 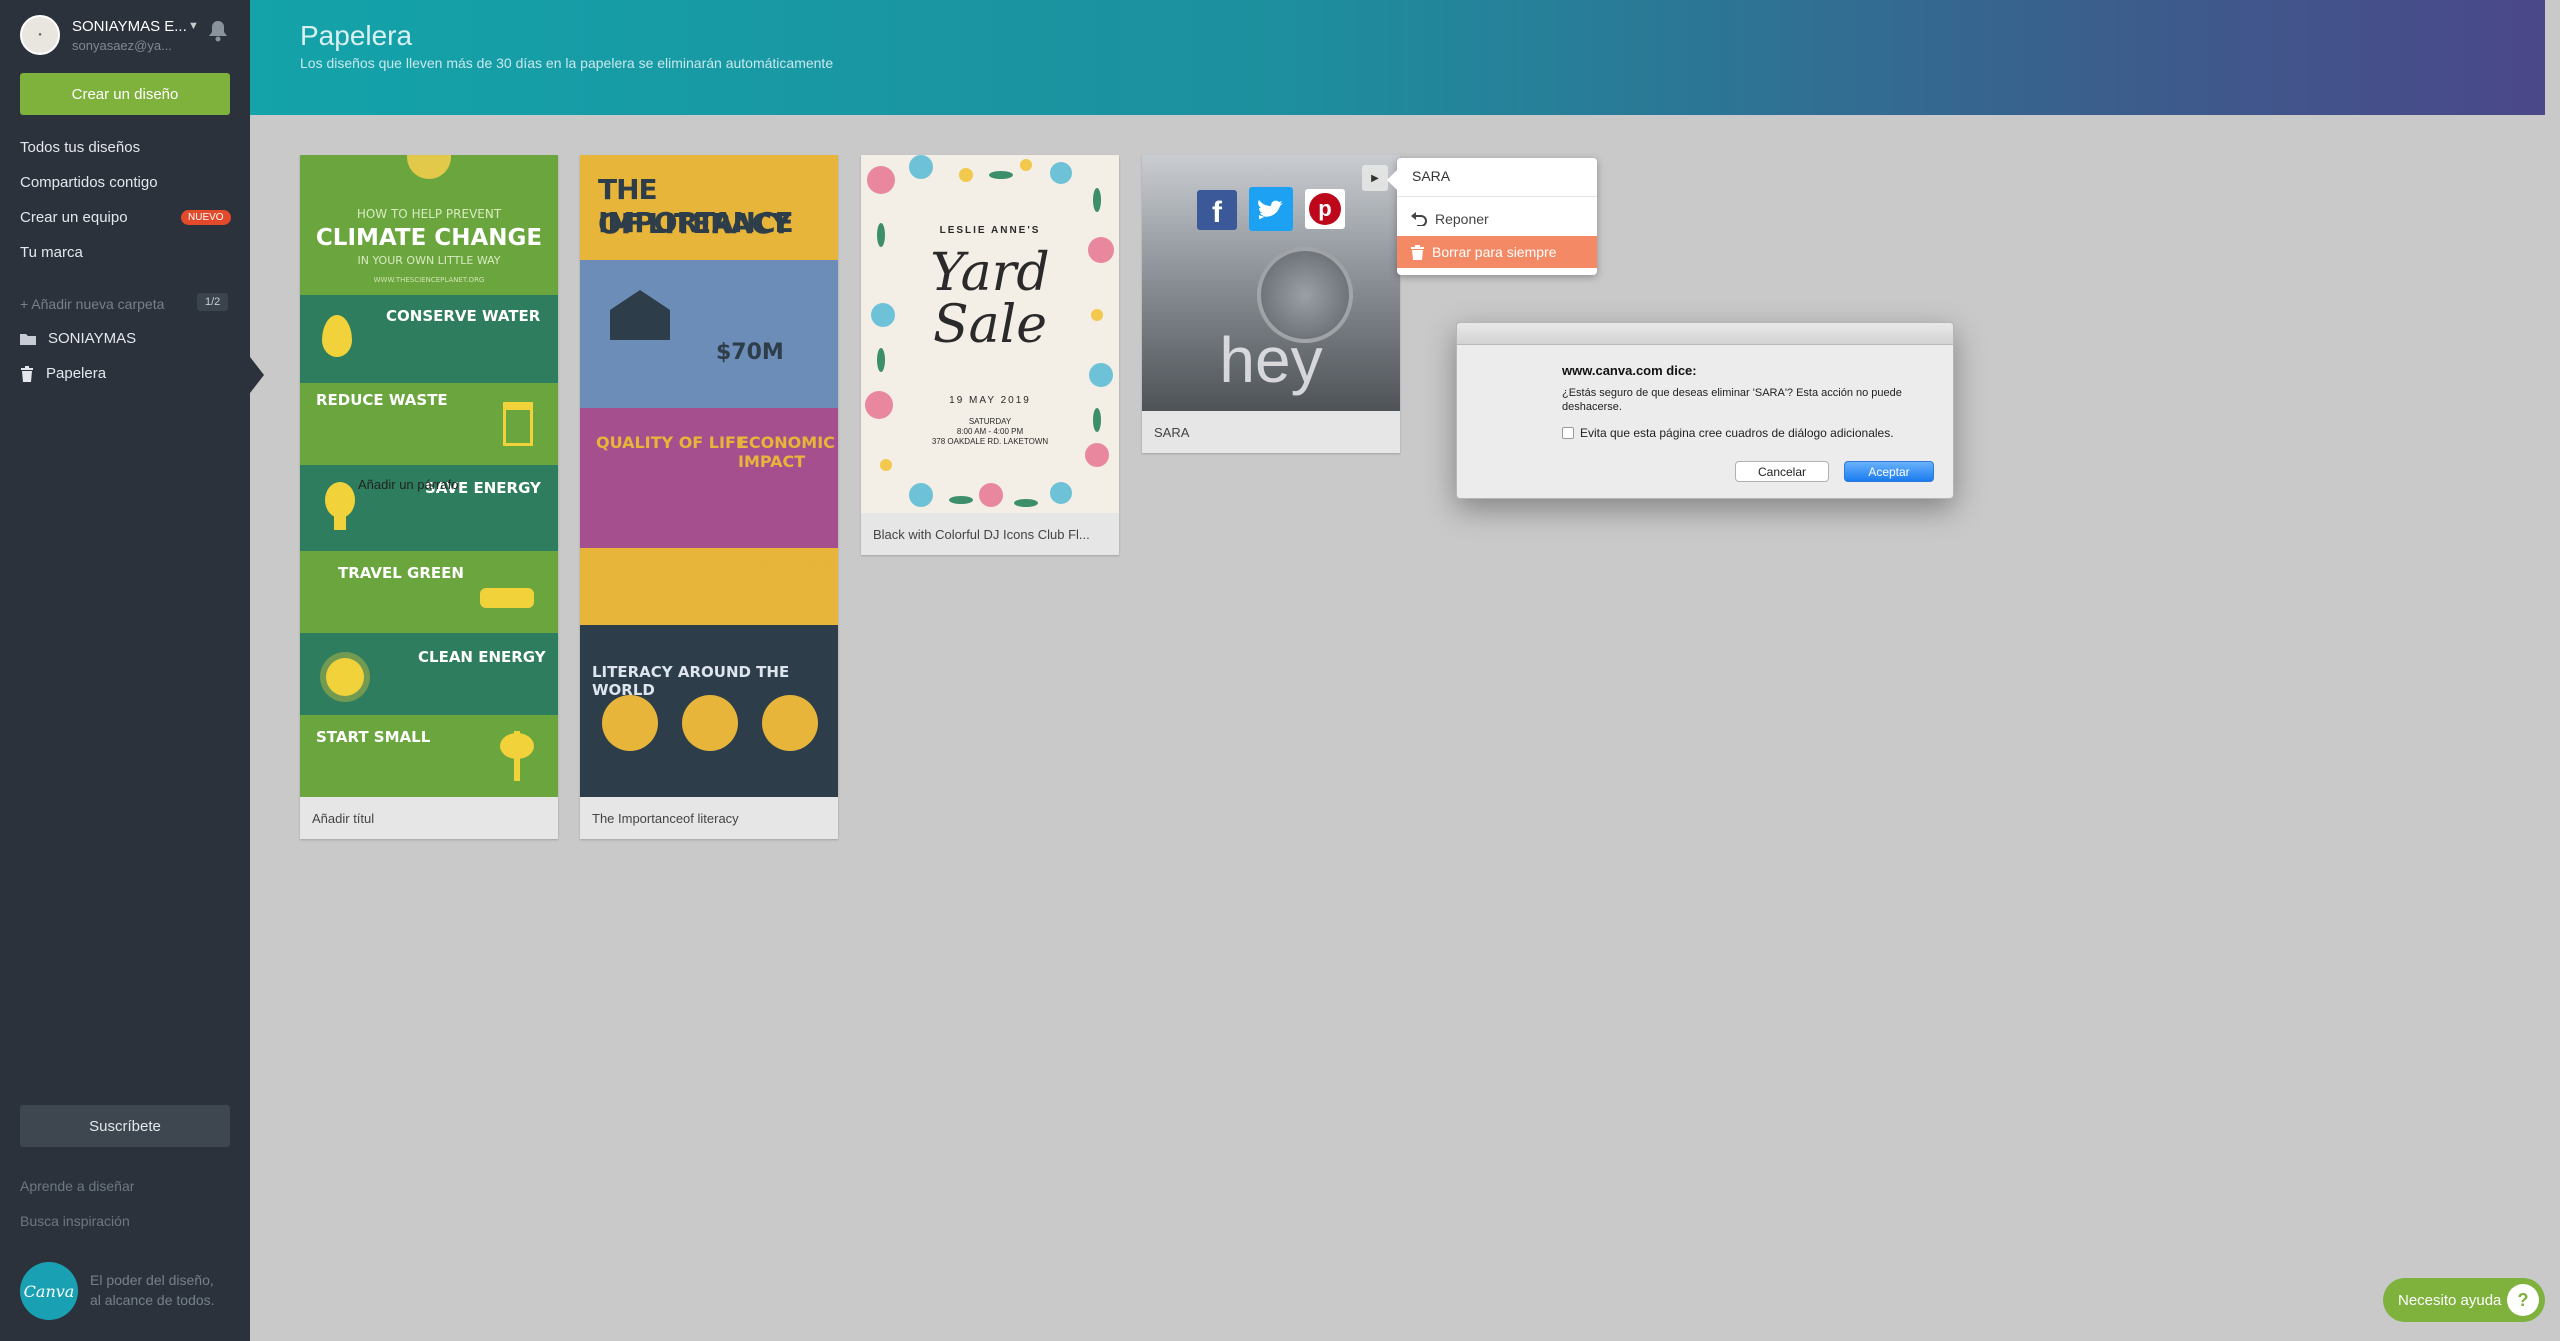 I want to click on chevron-down-icon: ▼, so click(x=193, y=26).